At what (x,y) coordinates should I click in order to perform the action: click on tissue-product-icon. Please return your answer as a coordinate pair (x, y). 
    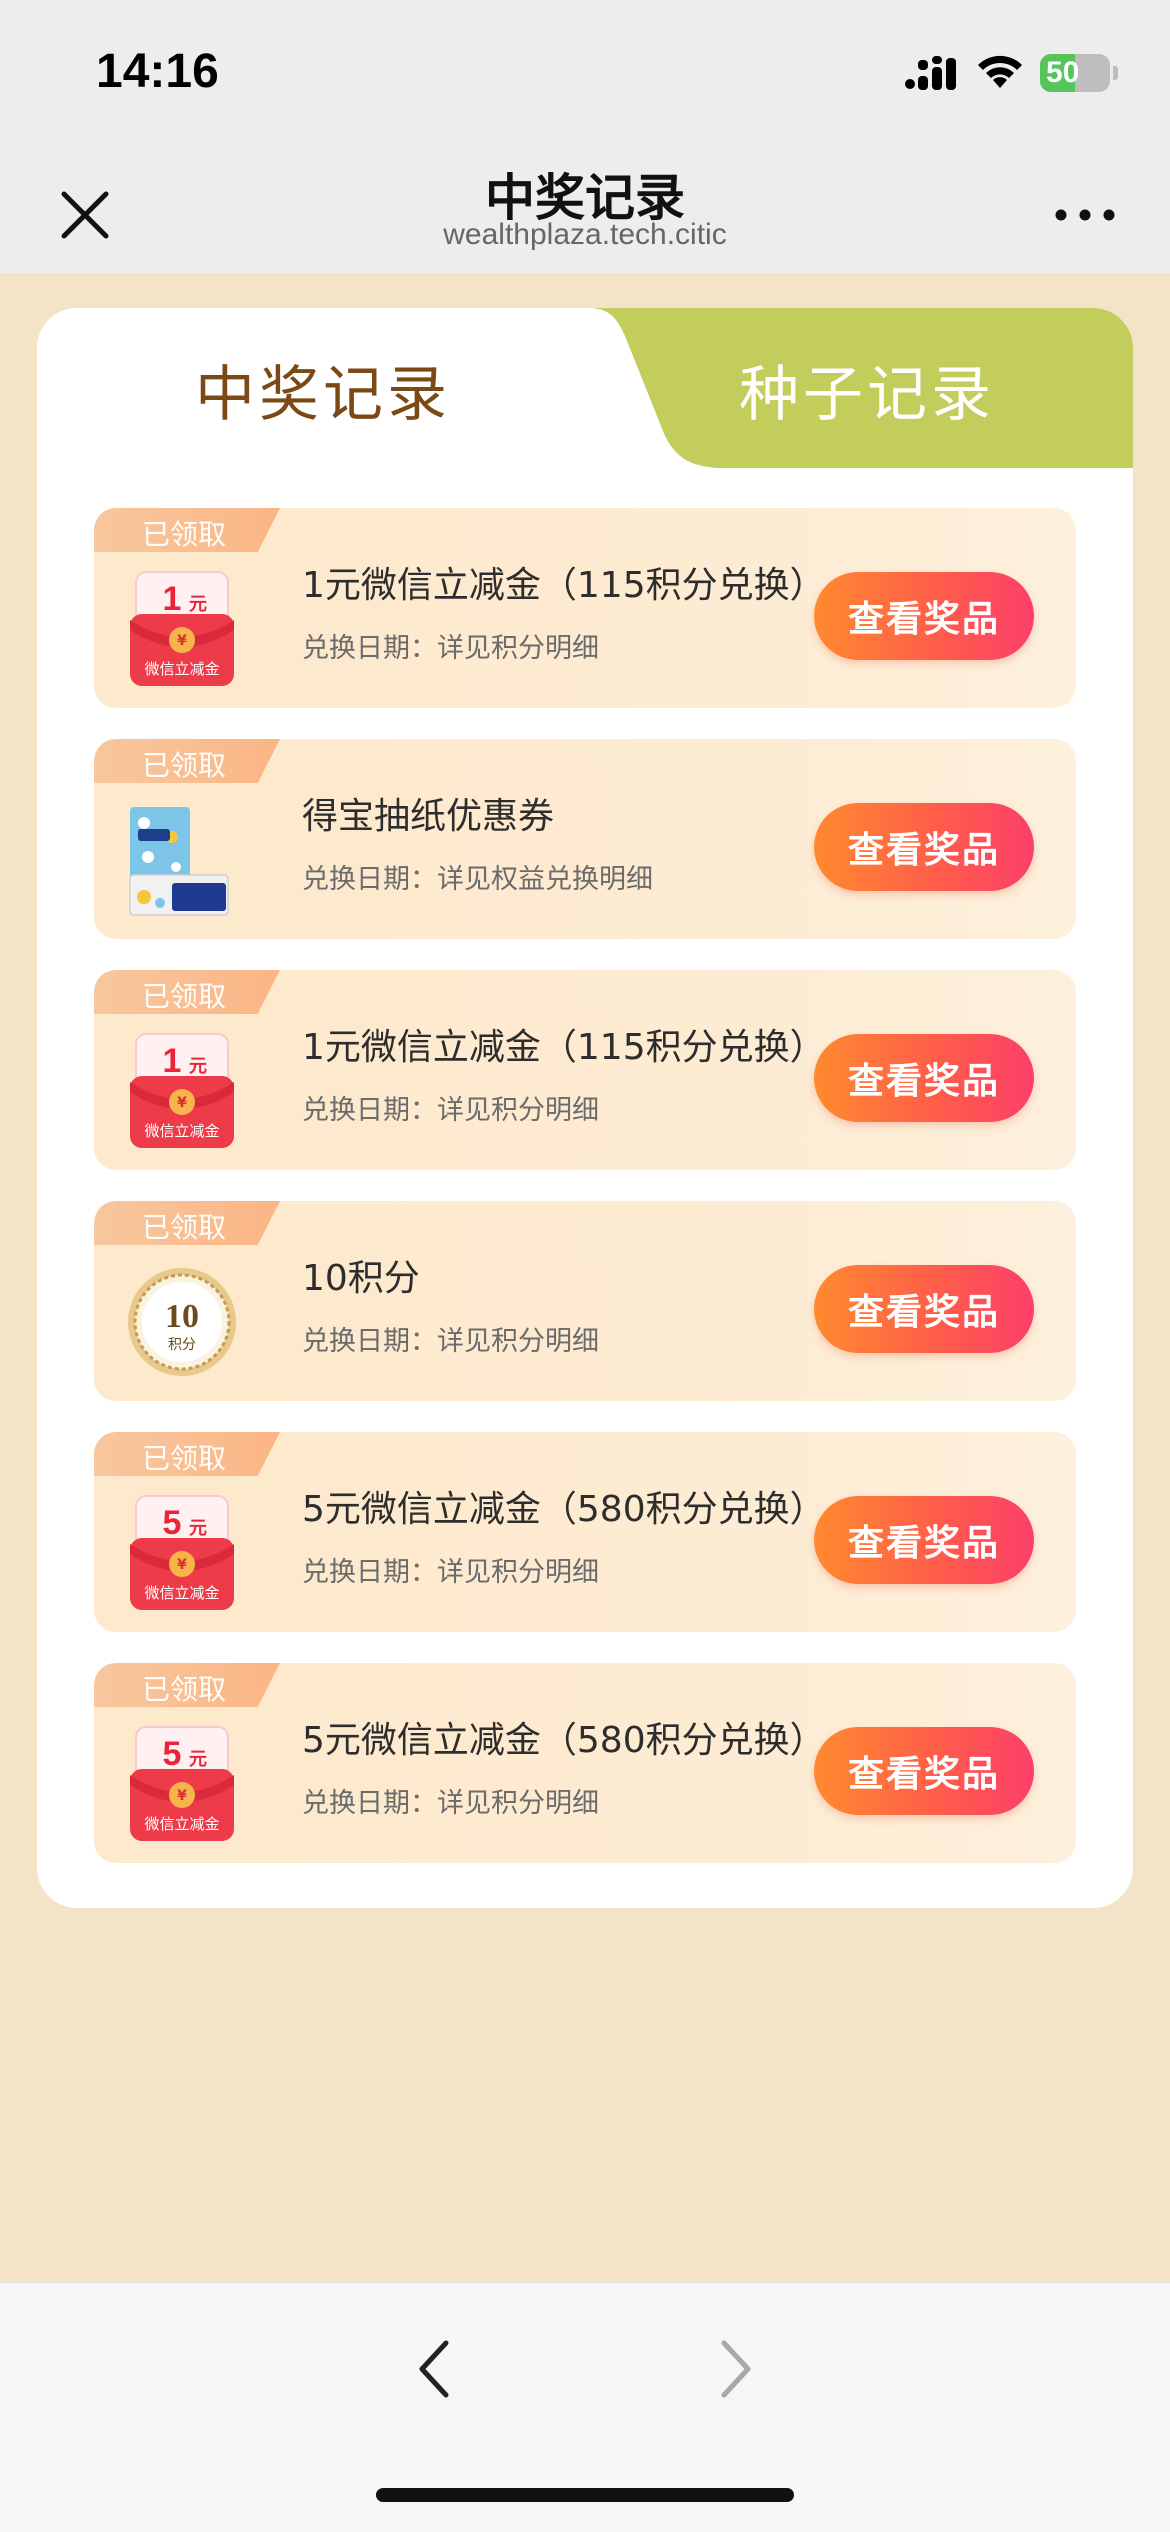
    Looking at the image, I should click on (179, 861).